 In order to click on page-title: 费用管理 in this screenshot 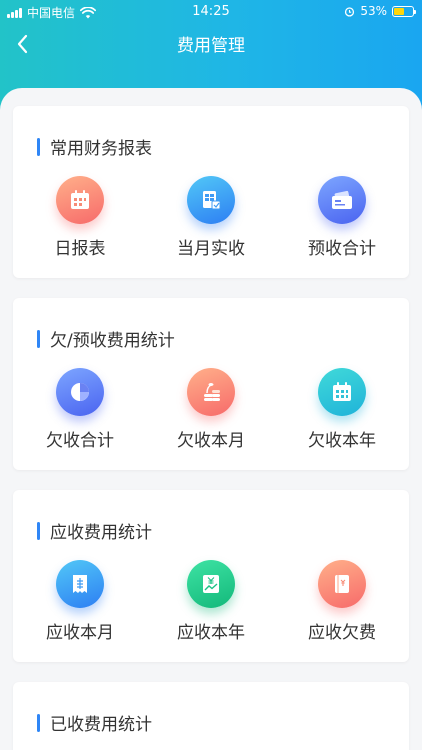, I will do `click(211, 46)`.